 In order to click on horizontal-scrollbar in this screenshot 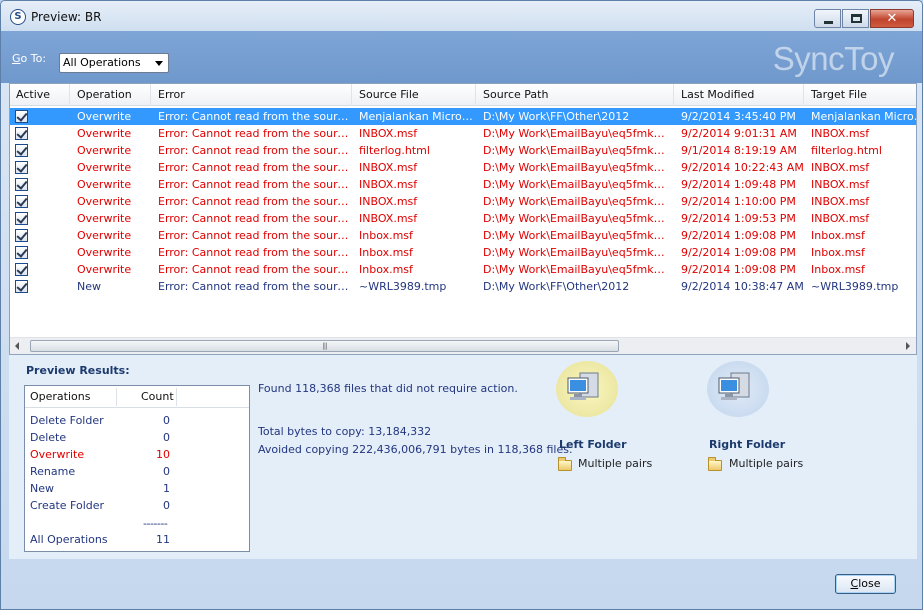, I will do `click(463, 345)`.